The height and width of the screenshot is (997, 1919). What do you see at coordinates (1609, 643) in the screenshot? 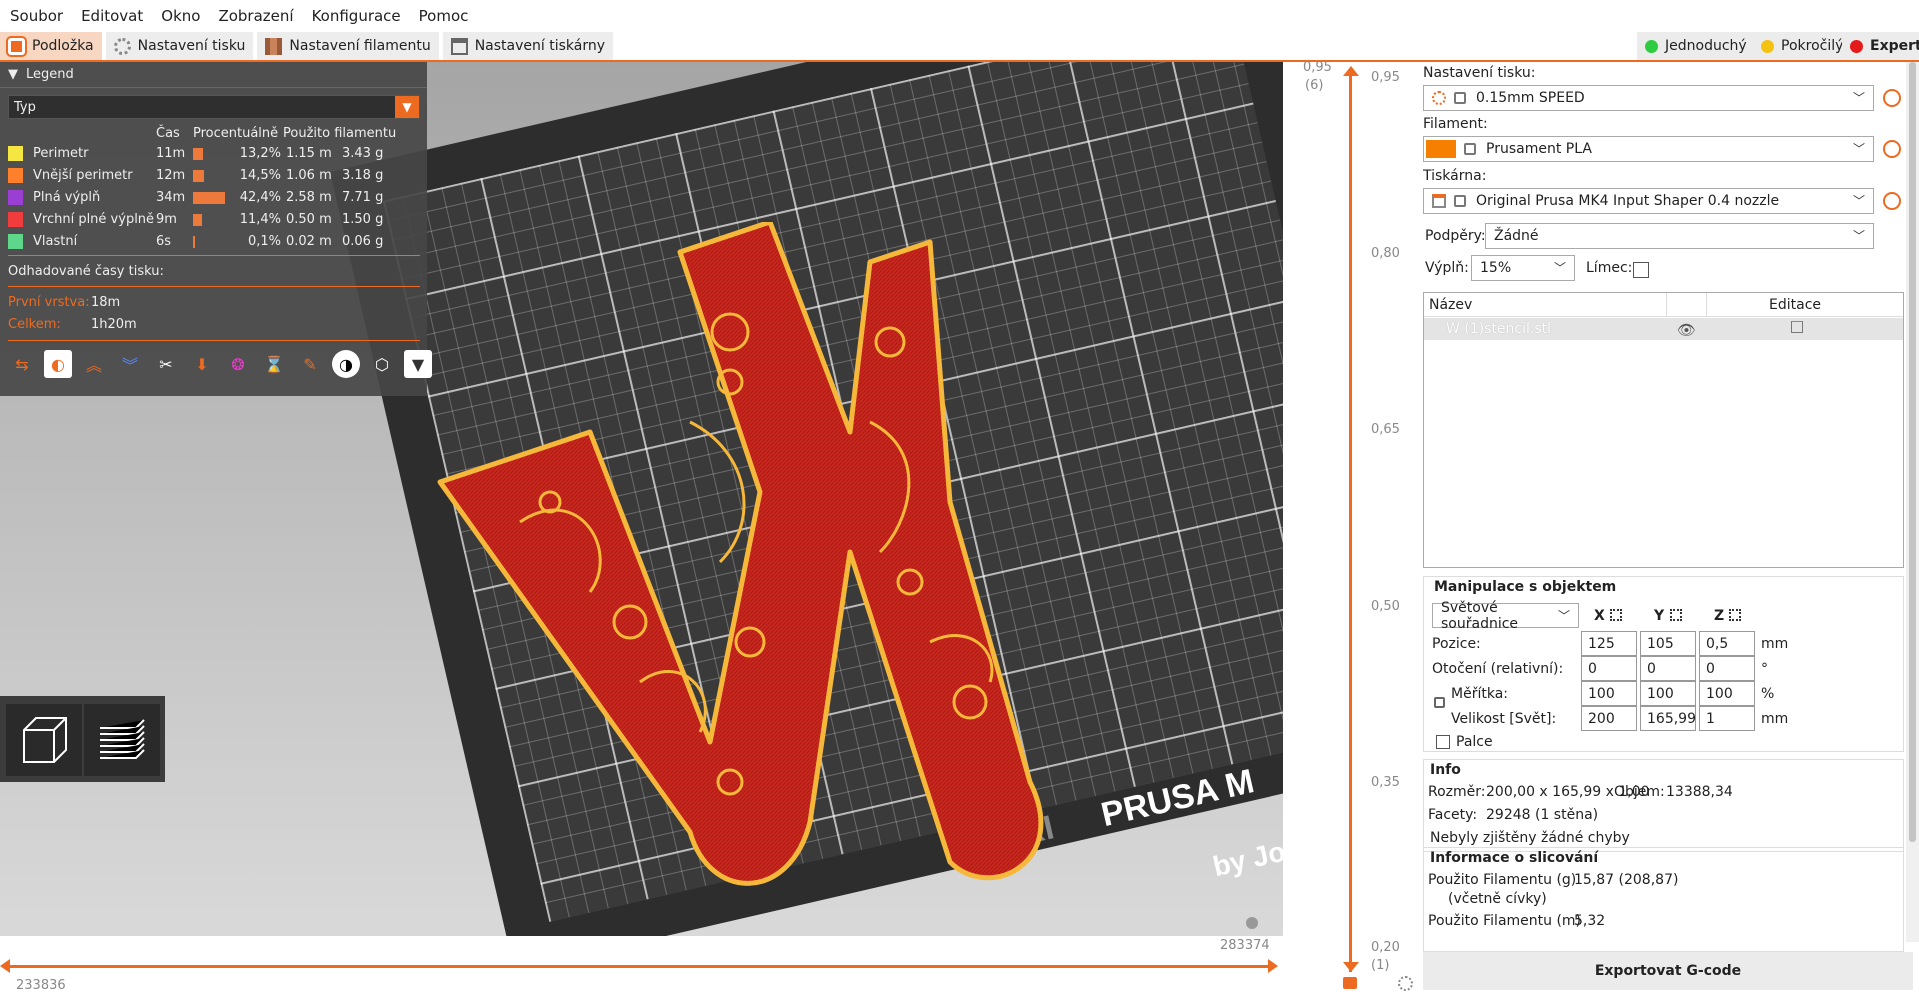
I see `position-x-input: 125` at bounding box center [1609, 643].